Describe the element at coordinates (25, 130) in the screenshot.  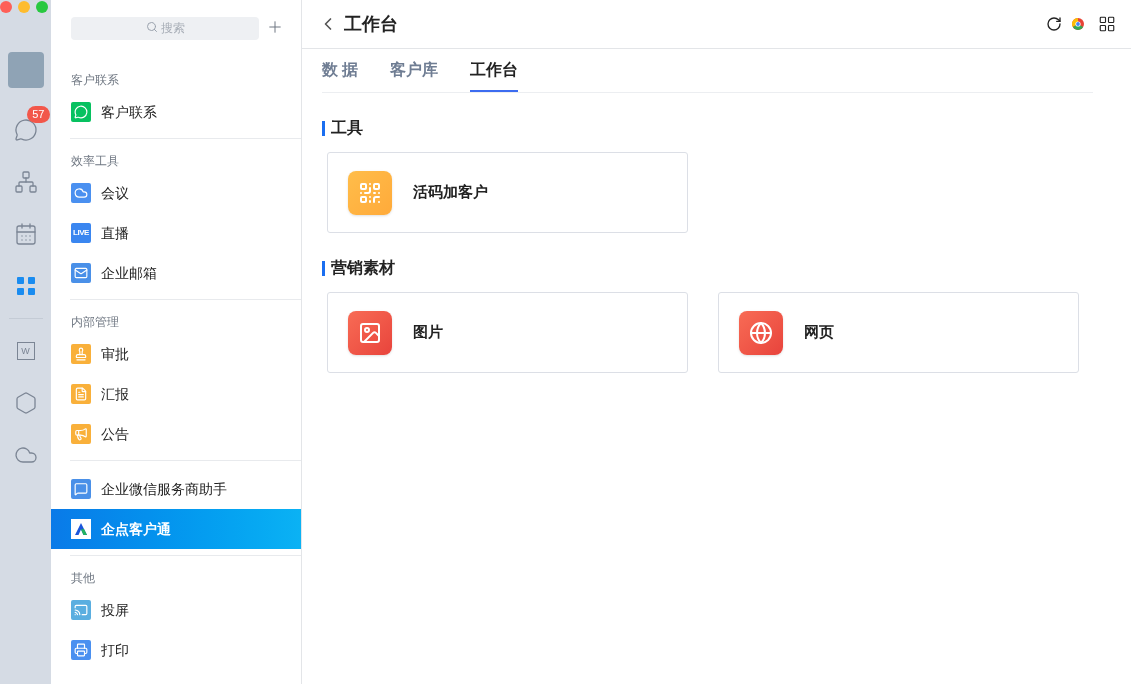
I see `chat-icon` at that location.